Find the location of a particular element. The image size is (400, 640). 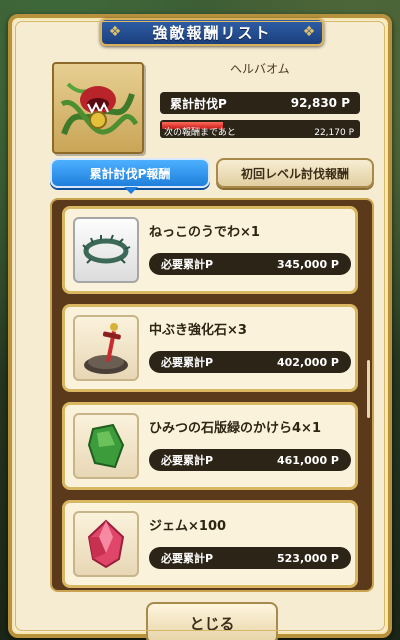

close-button: とじる is located at coordinates (212, 621).